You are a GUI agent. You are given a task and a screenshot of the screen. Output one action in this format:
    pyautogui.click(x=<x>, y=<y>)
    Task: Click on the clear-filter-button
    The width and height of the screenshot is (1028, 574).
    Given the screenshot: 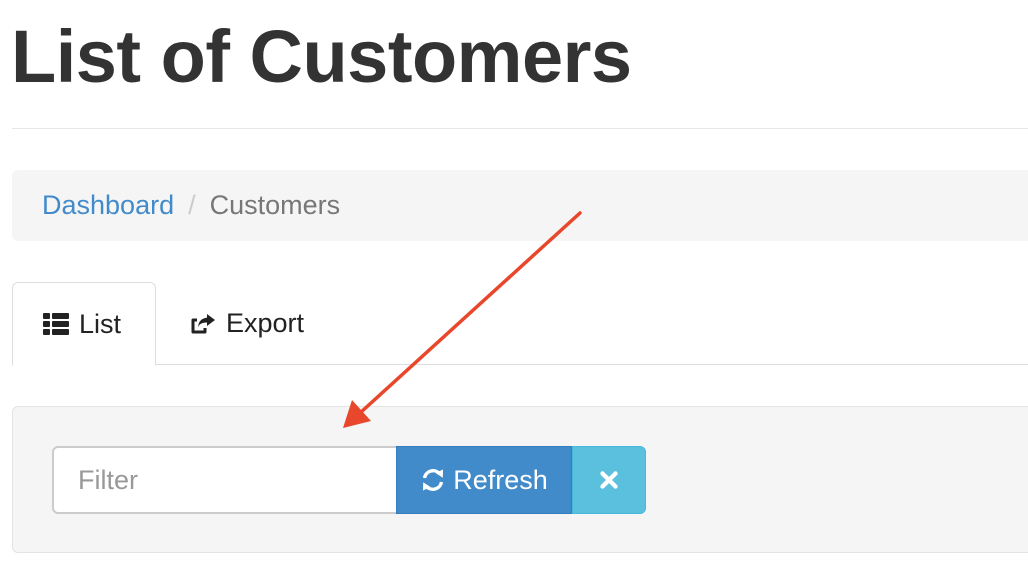 What is the action you would take?
    pyautogui.click(x=609, y=480)
    